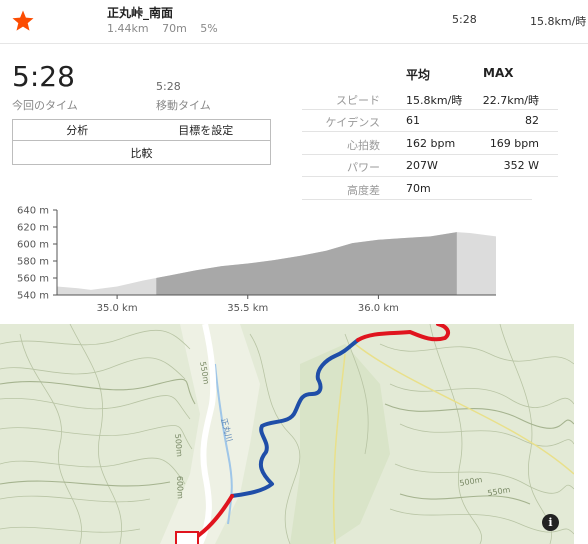 The image size is (588, 544). I want to click on y-tick-label: 560 m, so click(33, 279).